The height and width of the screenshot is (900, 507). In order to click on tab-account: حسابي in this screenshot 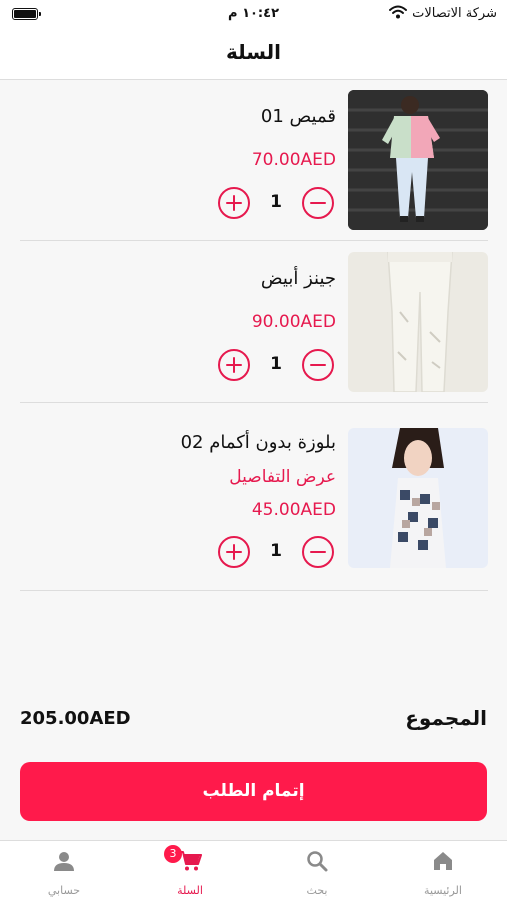, I will do `click(64, 870)`.